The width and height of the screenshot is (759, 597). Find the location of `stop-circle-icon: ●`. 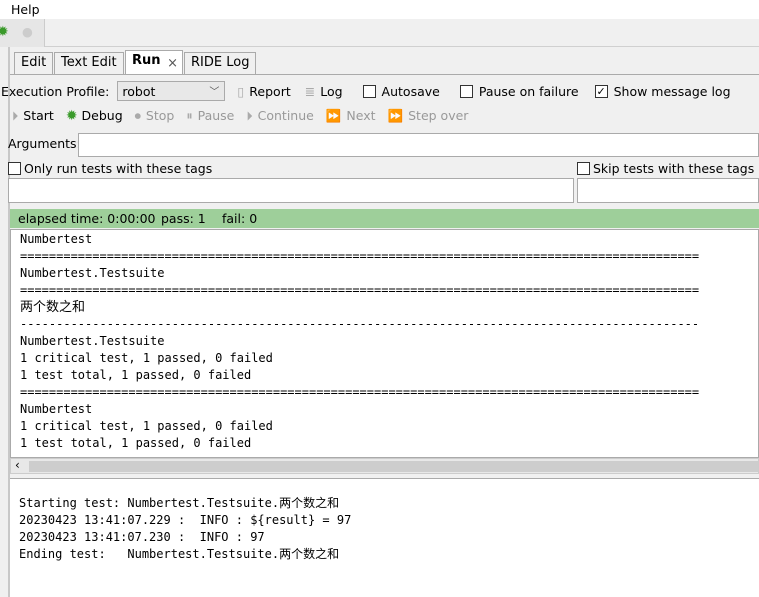

stop-circle-icon: ● is located at coordinates (27, 31).